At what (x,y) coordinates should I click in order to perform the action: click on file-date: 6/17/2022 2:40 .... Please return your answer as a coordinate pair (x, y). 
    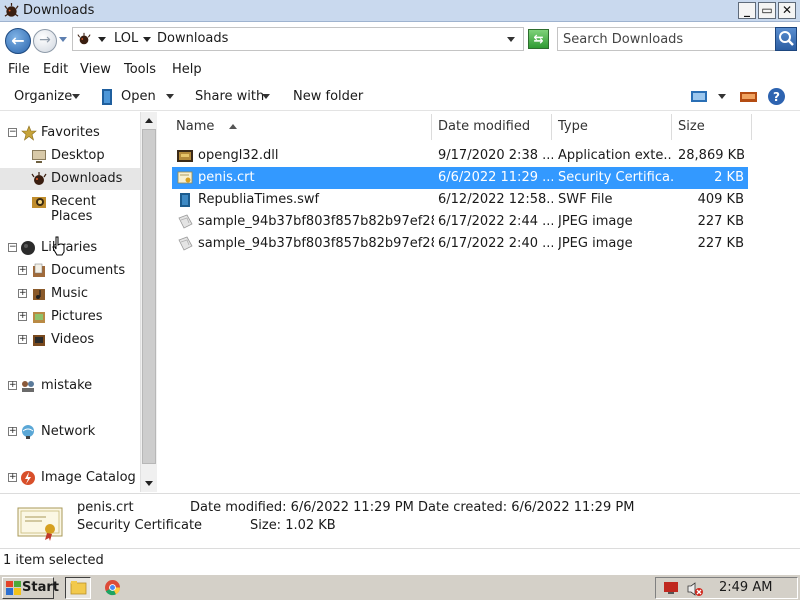
    Looking at the image, I should click on (495, 243).